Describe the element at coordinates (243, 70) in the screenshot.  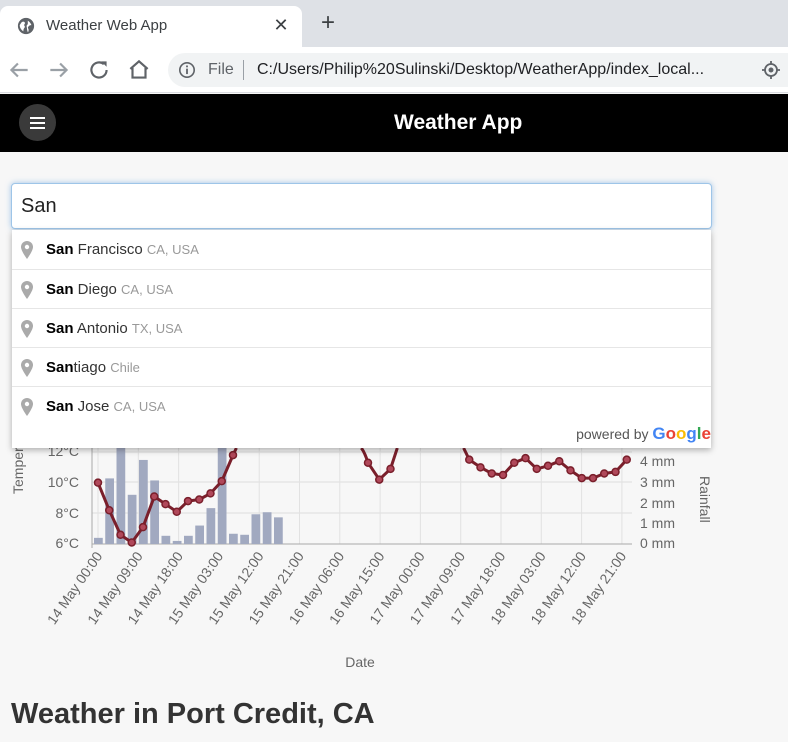
I see `address-separator` at that location.